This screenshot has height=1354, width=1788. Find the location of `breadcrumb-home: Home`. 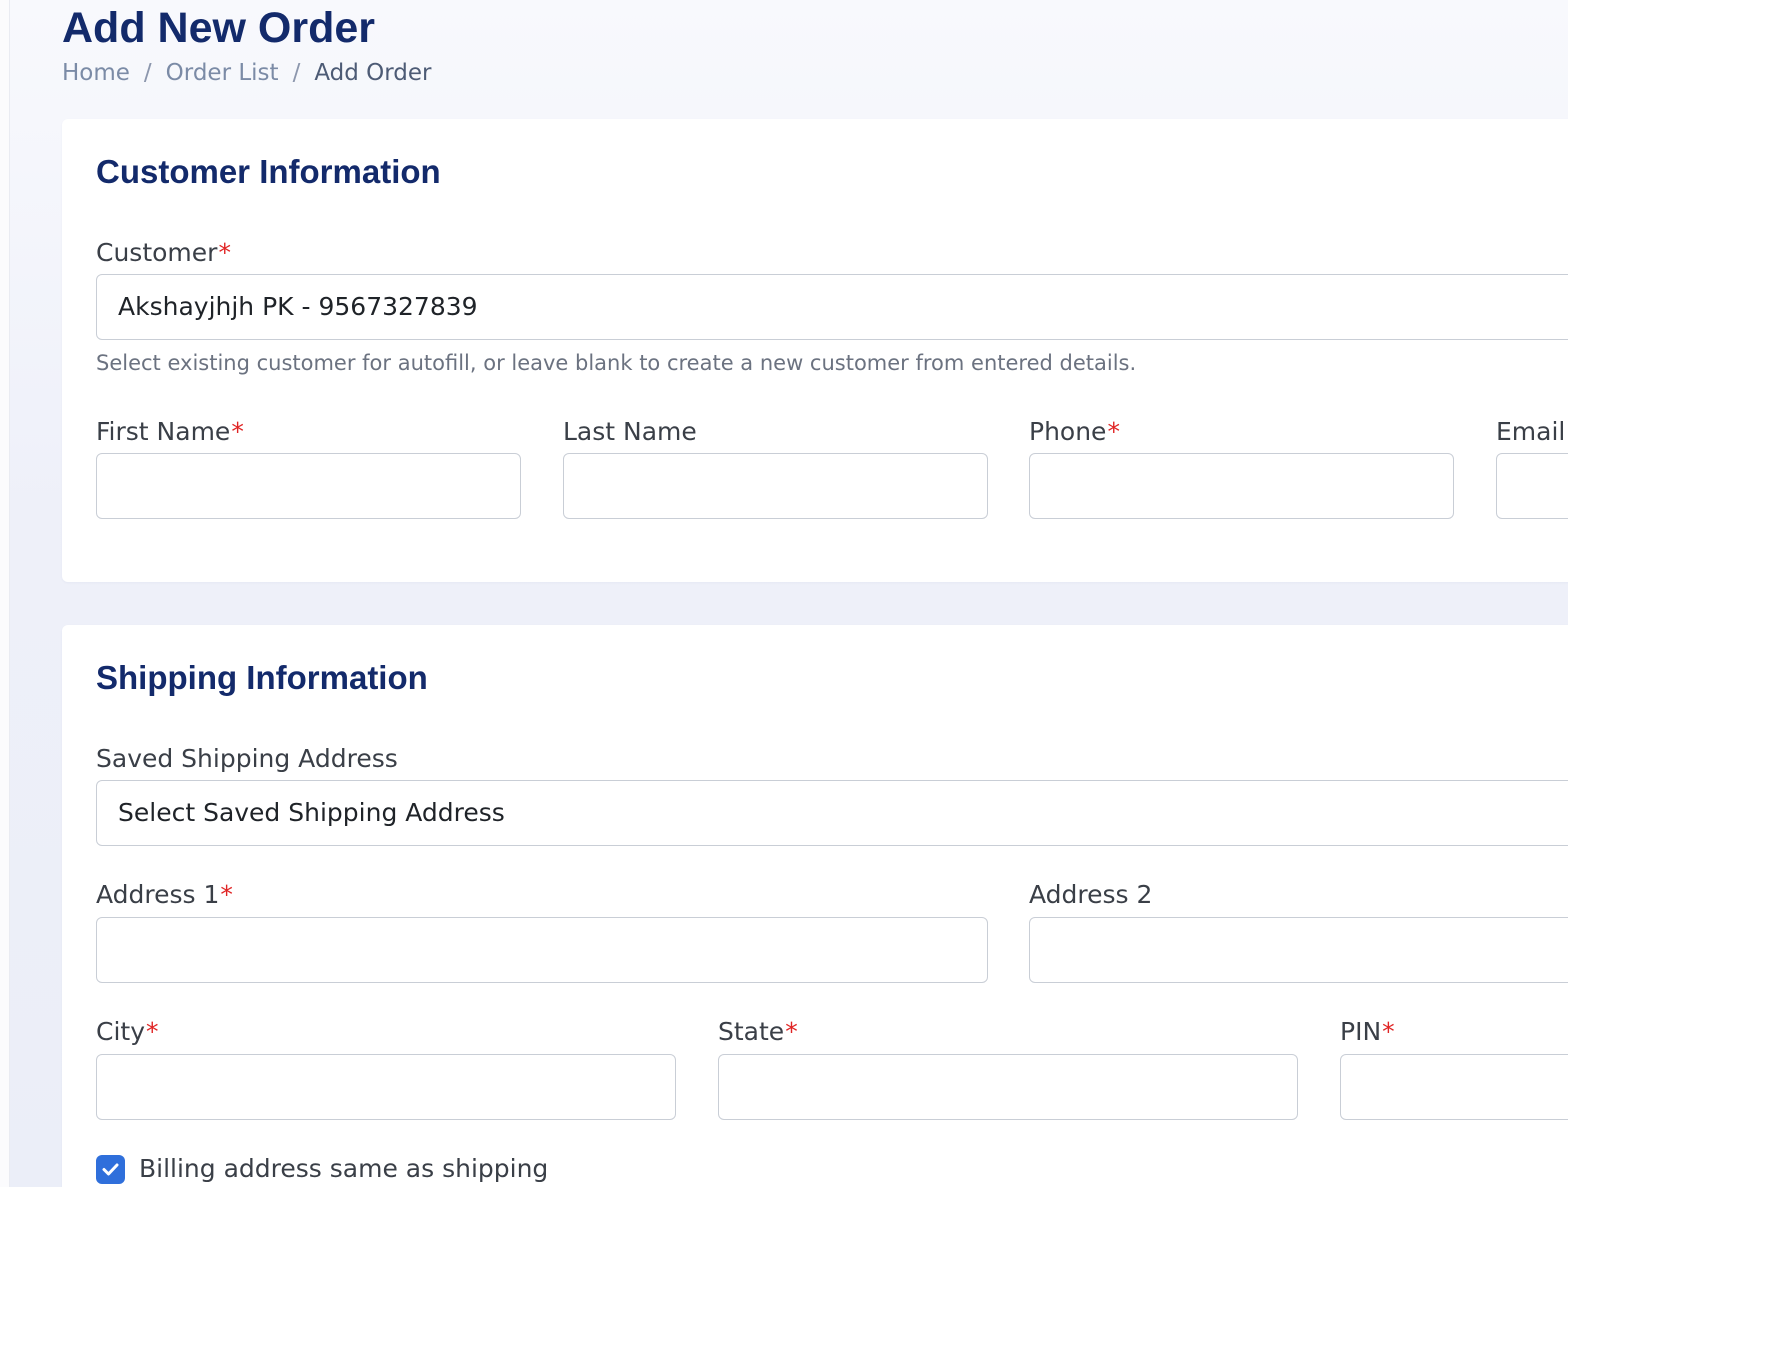

breadcrumb-home: Home is located at coordinates (96, 73).